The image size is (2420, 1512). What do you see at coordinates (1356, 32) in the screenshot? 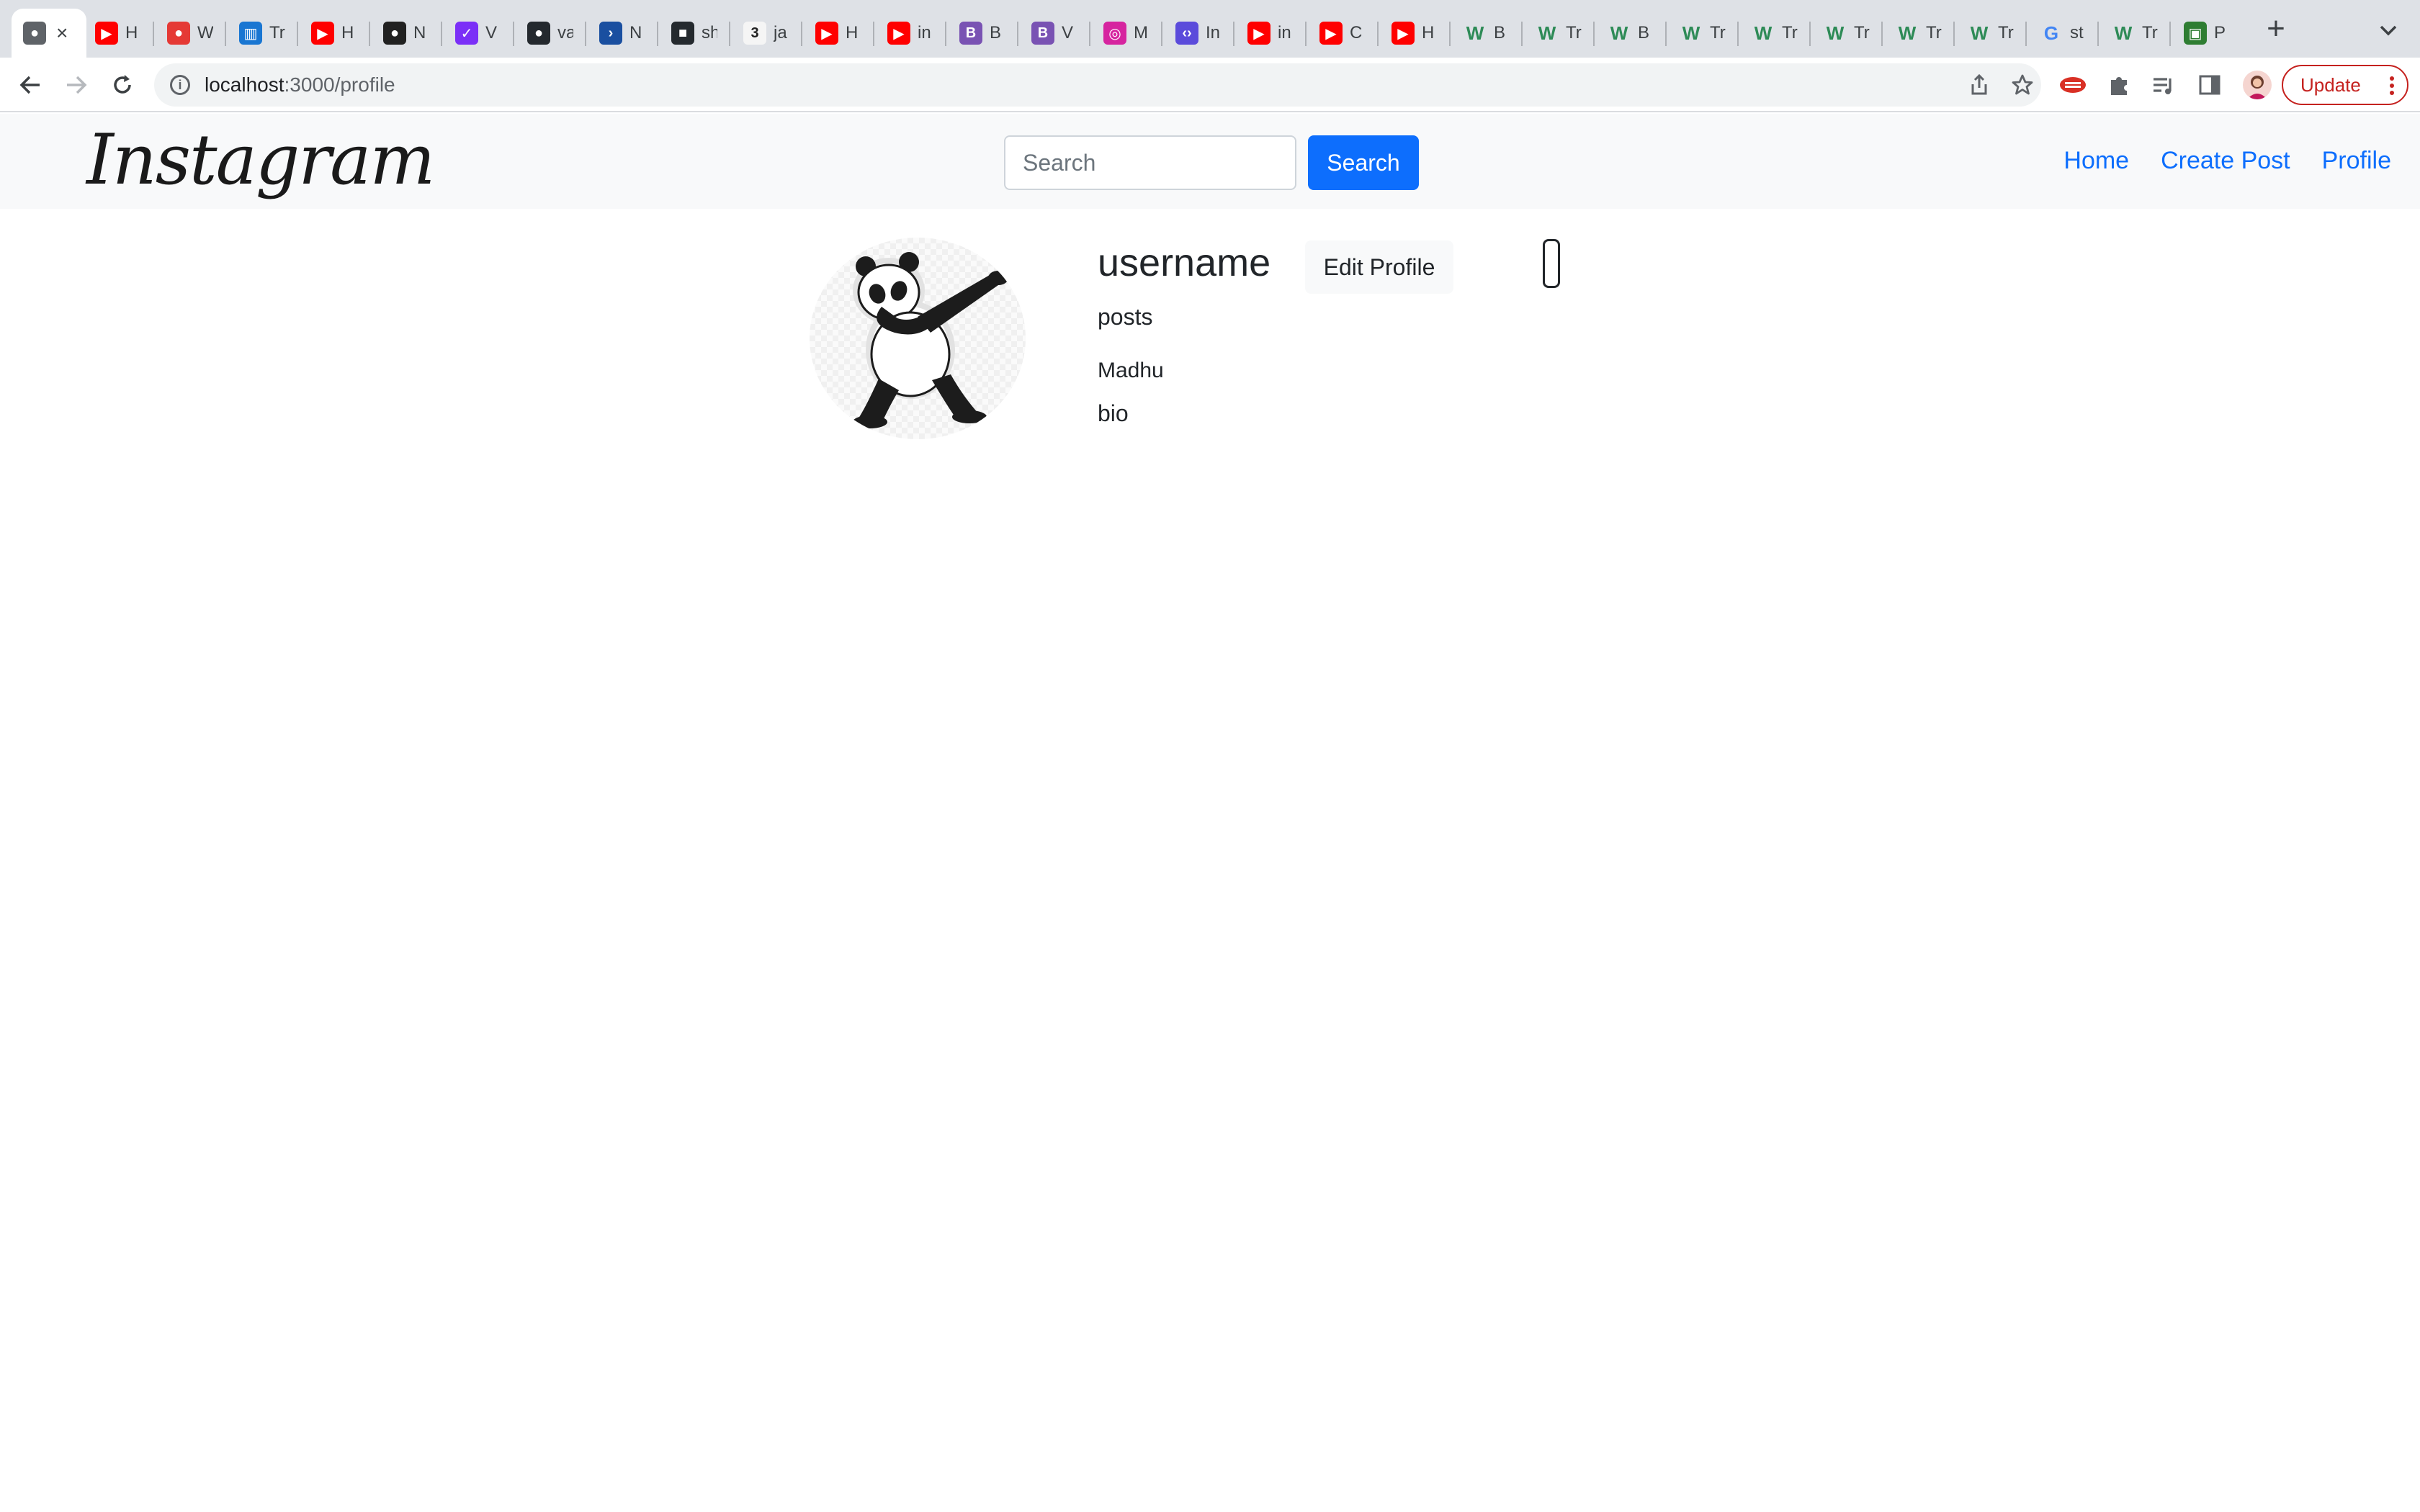
I see `tab-title: C` at bounding box center [1356, 32].